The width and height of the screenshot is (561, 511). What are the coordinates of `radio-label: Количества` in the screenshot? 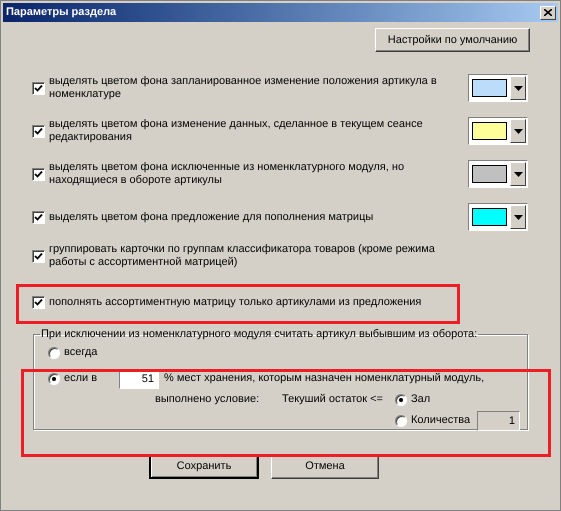 It's located at (441, 420).